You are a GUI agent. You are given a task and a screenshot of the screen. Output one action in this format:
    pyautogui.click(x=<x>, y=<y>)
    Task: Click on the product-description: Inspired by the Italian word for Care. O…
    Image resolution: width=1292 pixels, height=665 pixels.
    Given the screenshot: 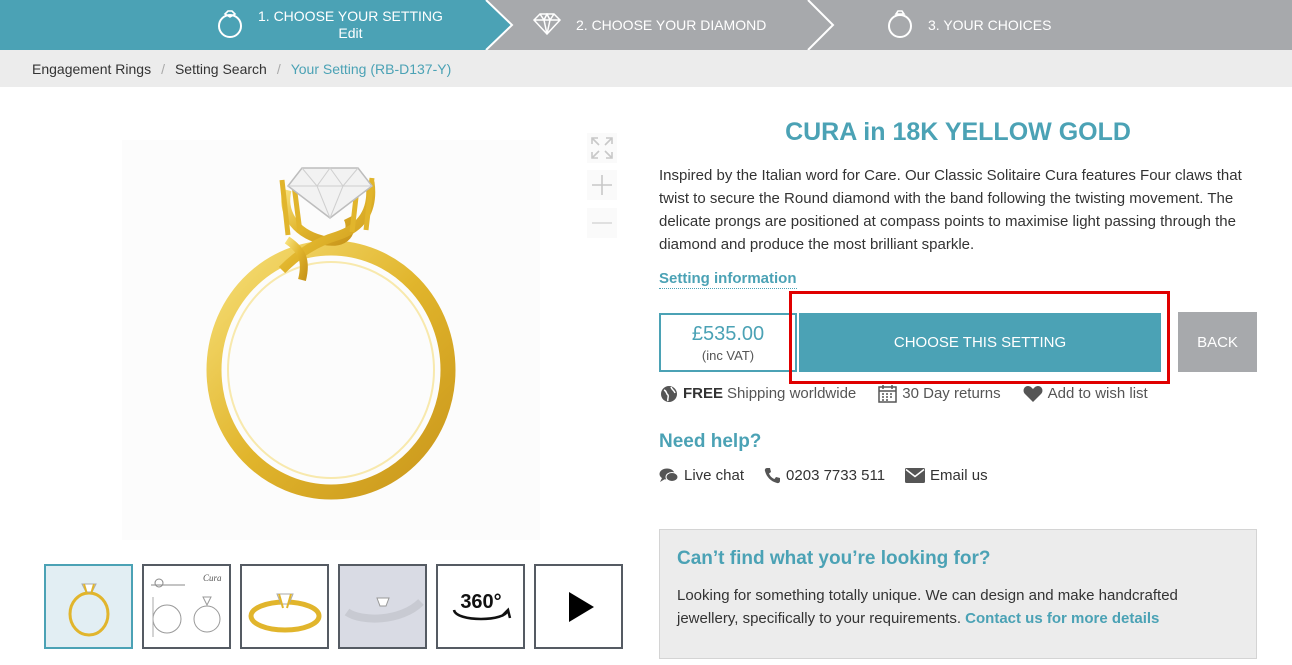 What is the action you would take?
    pyautogui.click(x=950, y=210)
    